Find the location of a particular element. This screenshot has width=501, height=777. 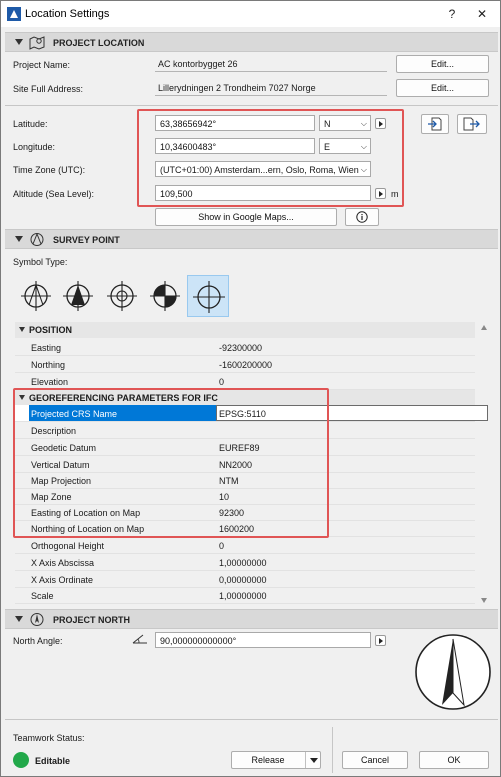

table-row: Orthogonal Height 0 is located at coordinates (245, 545).